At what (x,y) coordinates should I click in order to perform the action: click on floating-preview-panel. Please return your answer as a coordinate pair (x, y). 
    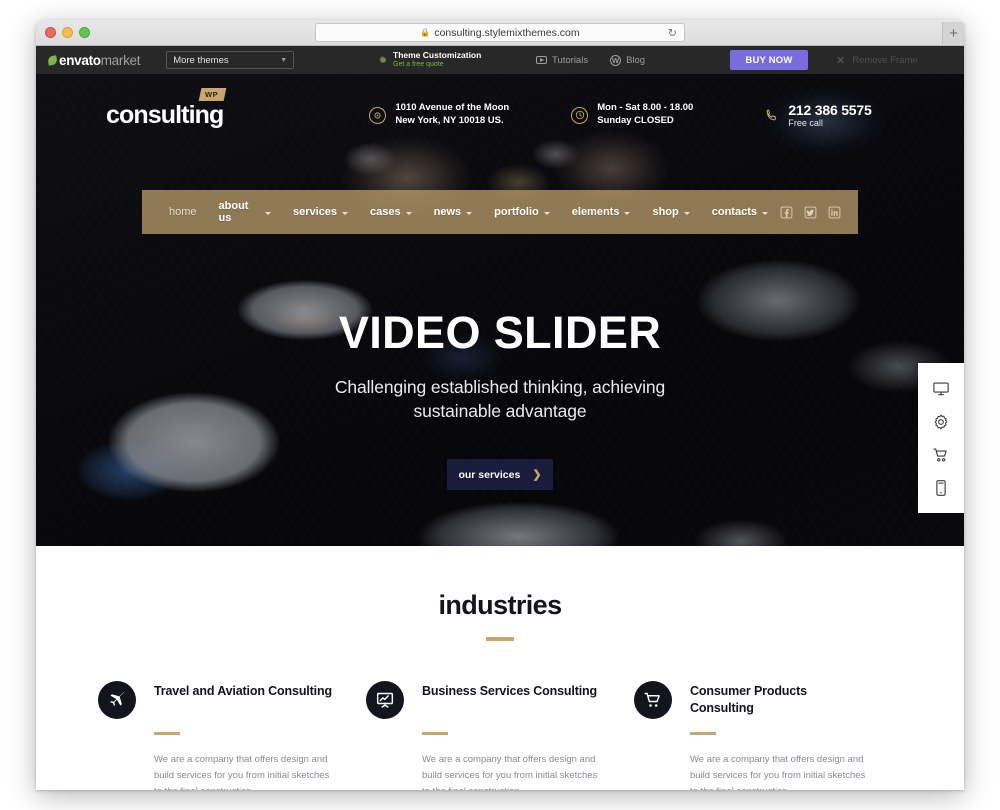
    Looking at the image, I should click on (941, 438).